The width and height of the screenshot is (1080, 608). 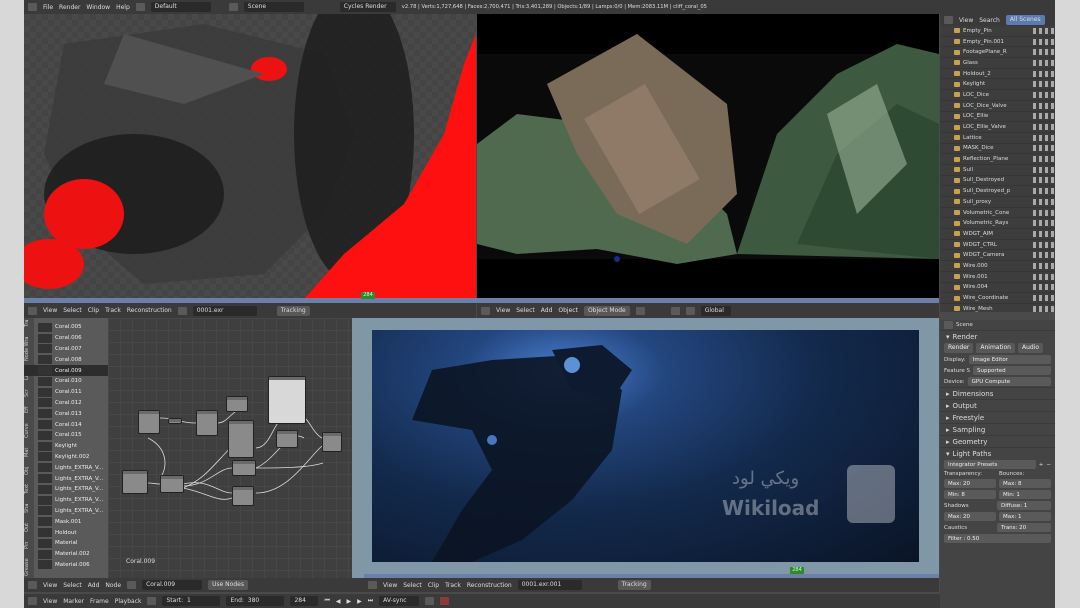 What do you see at coordinates (175, 421) in the screenshot?
I see `node-mapping` at bounding box center [175, 421].